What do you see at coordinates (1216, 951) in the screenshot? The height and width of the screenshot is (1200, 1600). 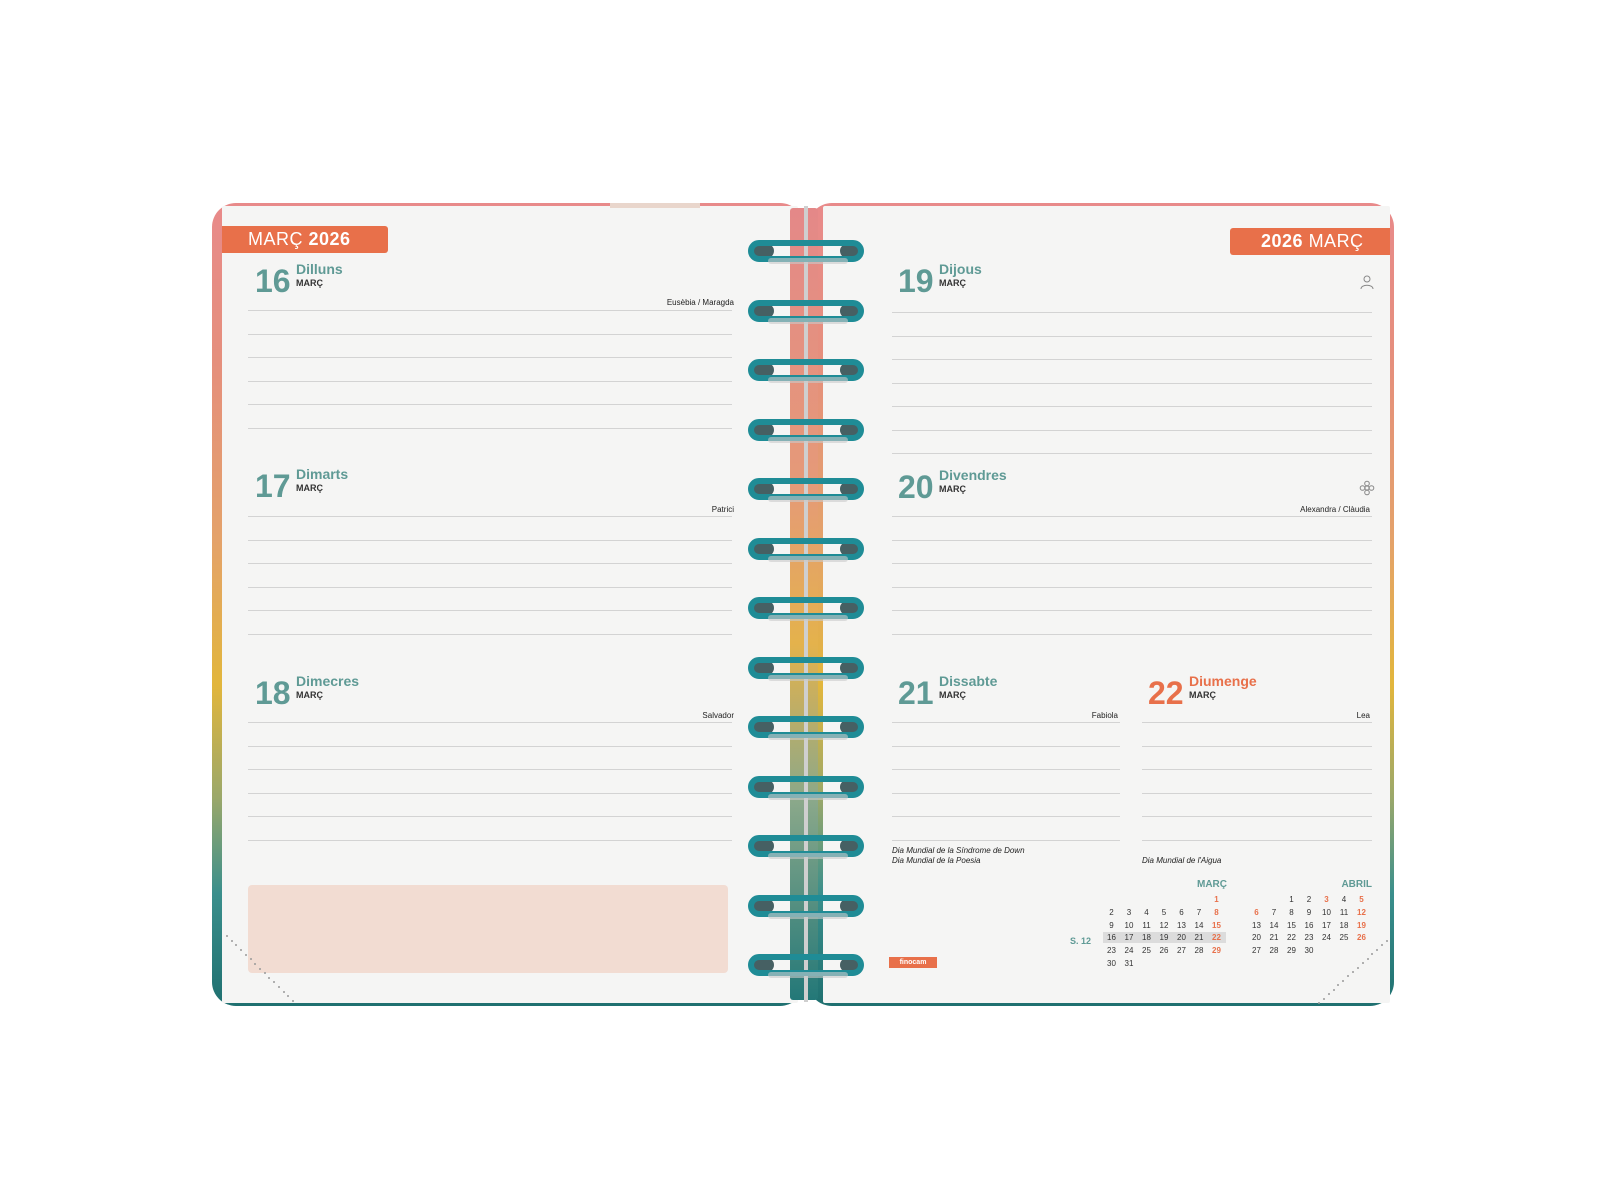 I see `mini-calendar-day: 29` at bounding box center [1216, 951].